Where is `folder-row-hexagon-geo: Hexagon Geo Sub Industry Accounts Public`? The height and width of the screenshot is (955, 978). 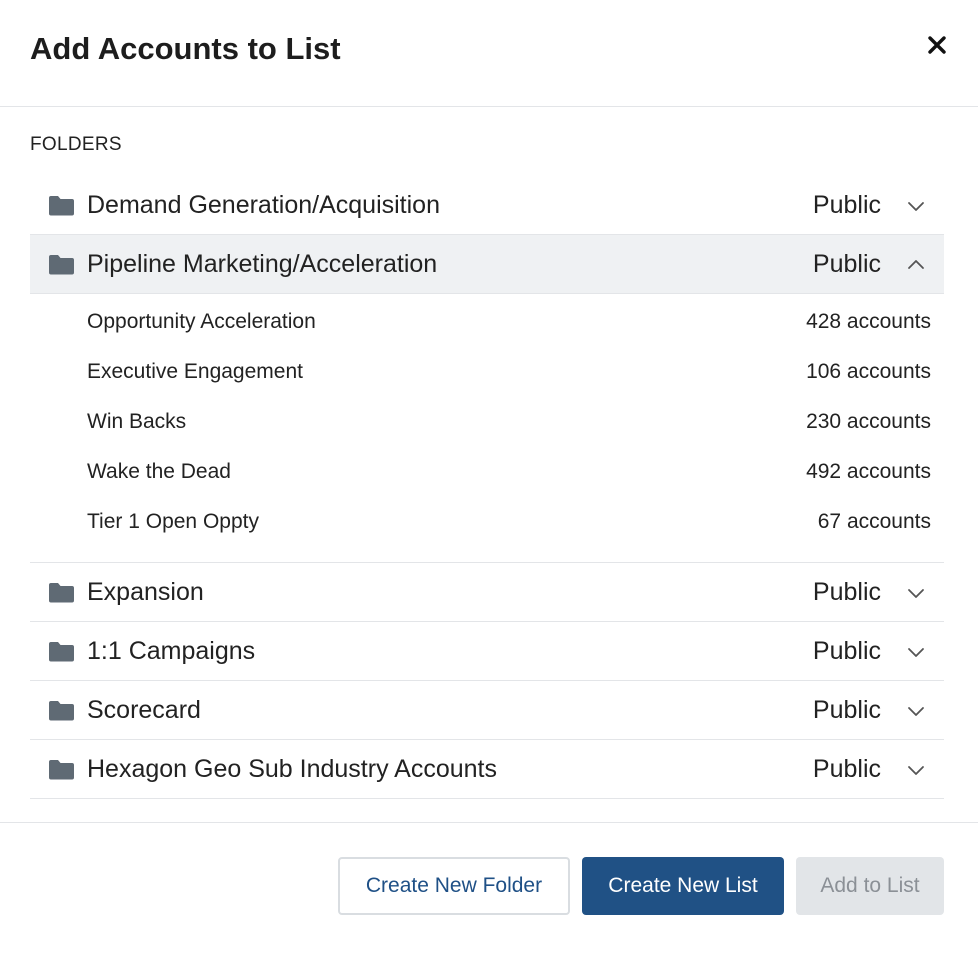 folder-row-hexagon-geo: Hexagon Geo Sub Industry Accounts Public is located at coordinates (487, 769).